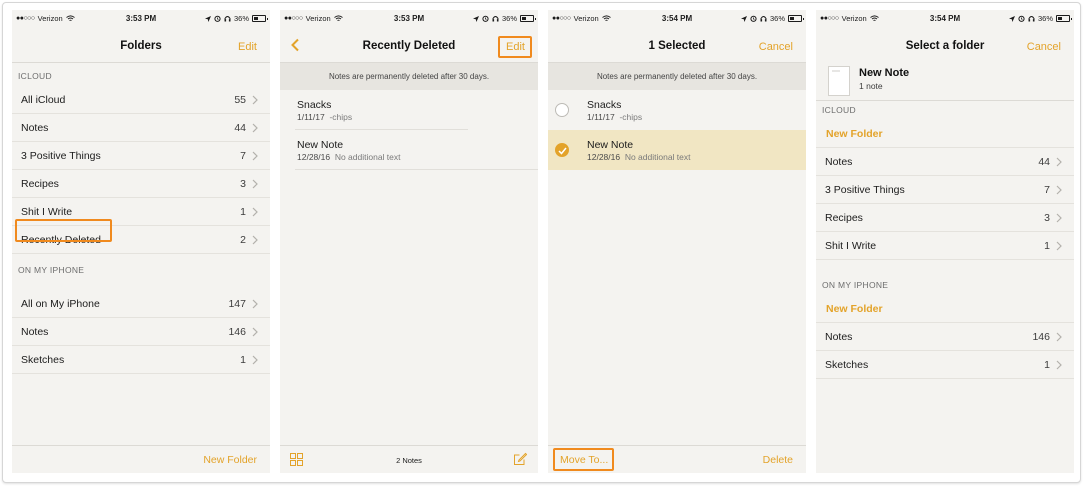 This screenshot has height=486, width=1084. Describe the element at coordinates (945, 134) in the screenshot. I see `new-folder-icloud-row: New Folder` at that location.